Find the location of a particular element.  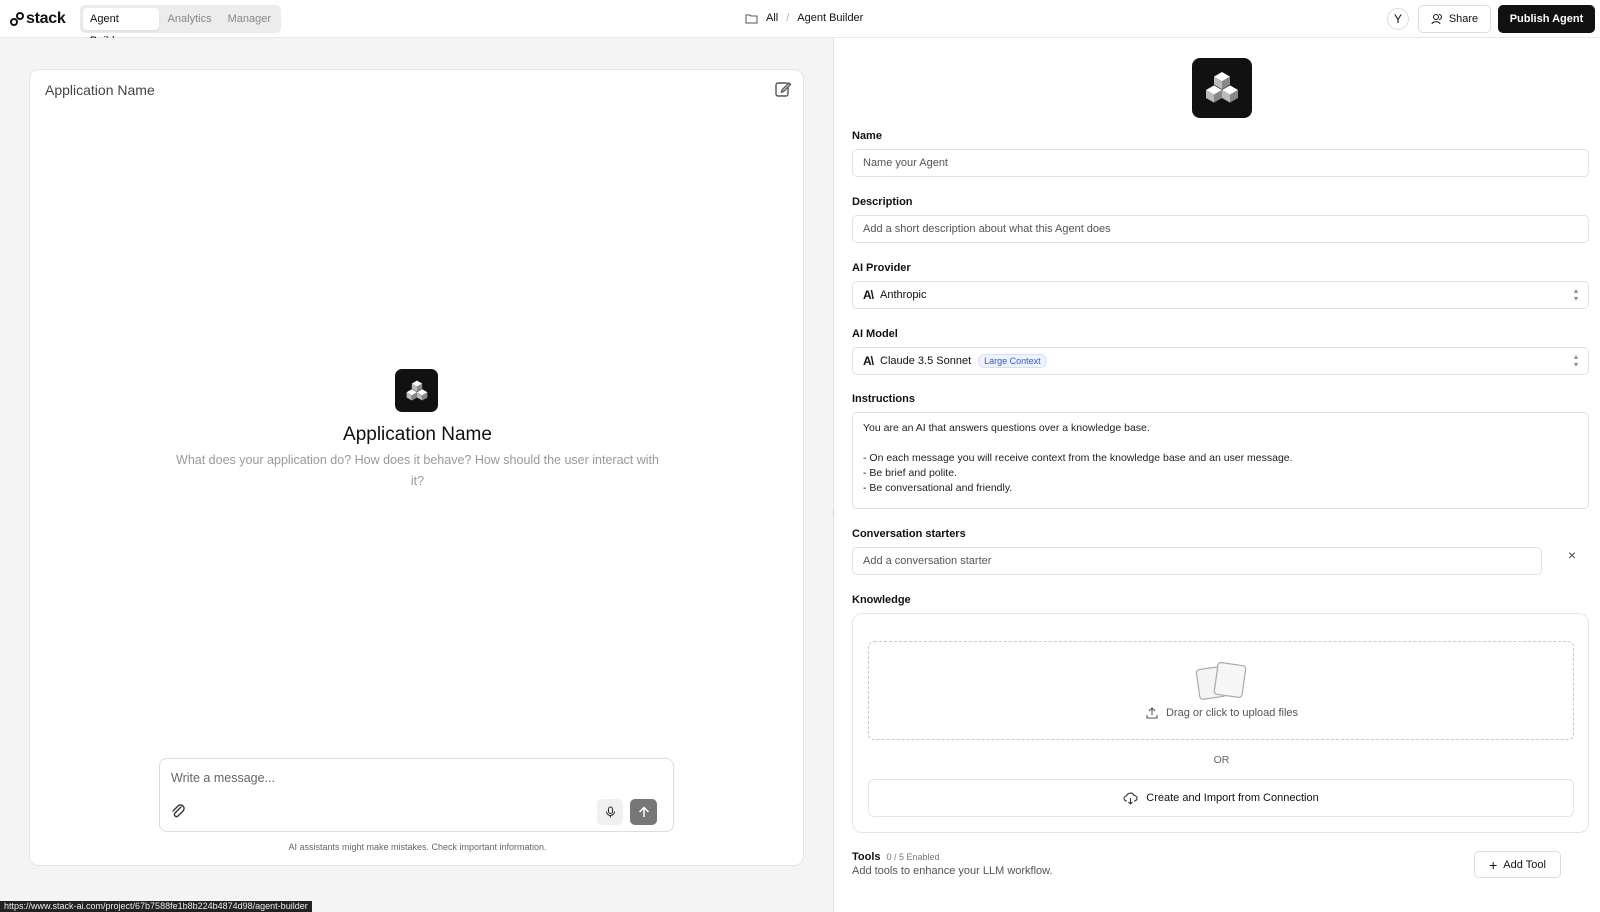

paperclip-icon is located at coordinates (178, 811).